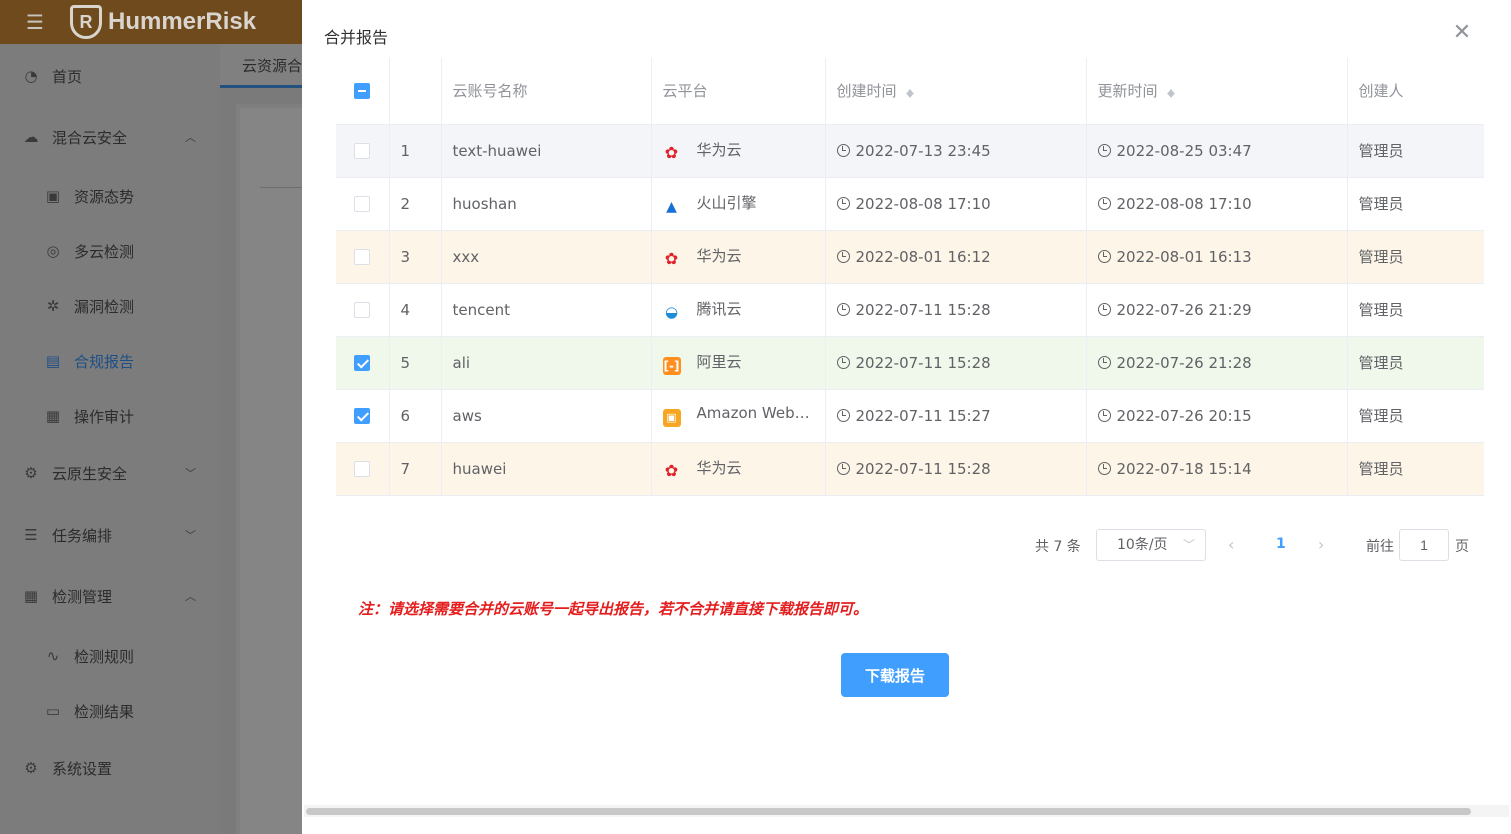 The width and height of the screenshot is (1511, 834). What do you see at coordinates (719, 361) in the screenshot?
I see `platform-name: 阿里云` at bounding box center [719, 361].